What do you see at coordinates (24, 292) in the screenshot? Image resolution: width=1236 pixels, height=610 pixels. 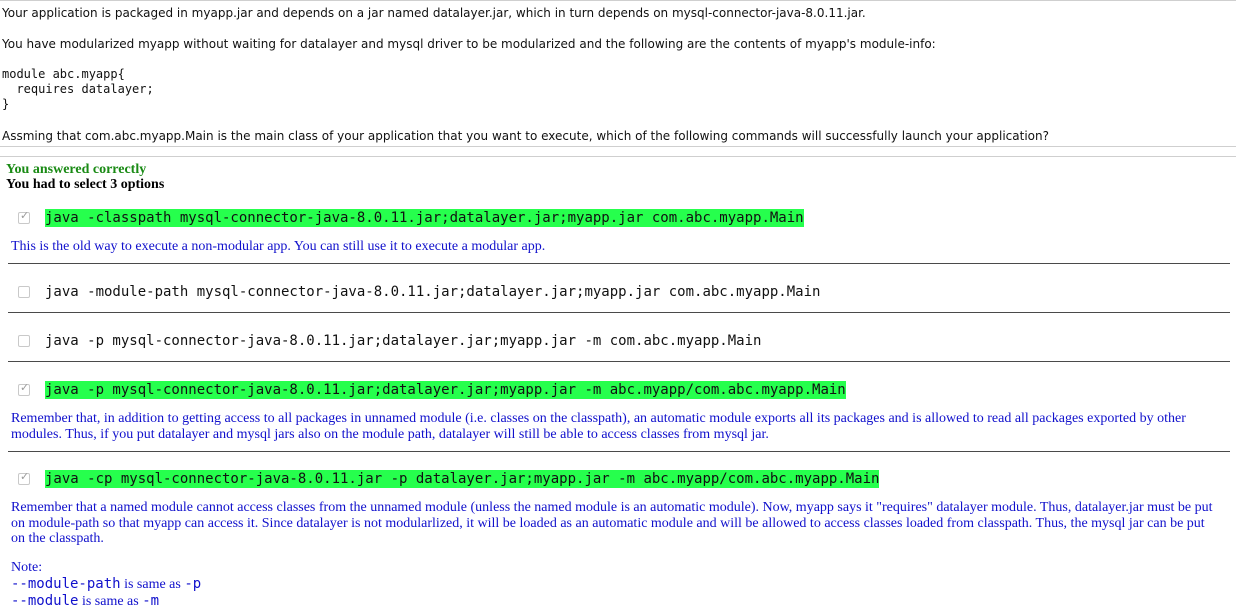 I see `option-2-checkbox` at bounding box center [24, 292].